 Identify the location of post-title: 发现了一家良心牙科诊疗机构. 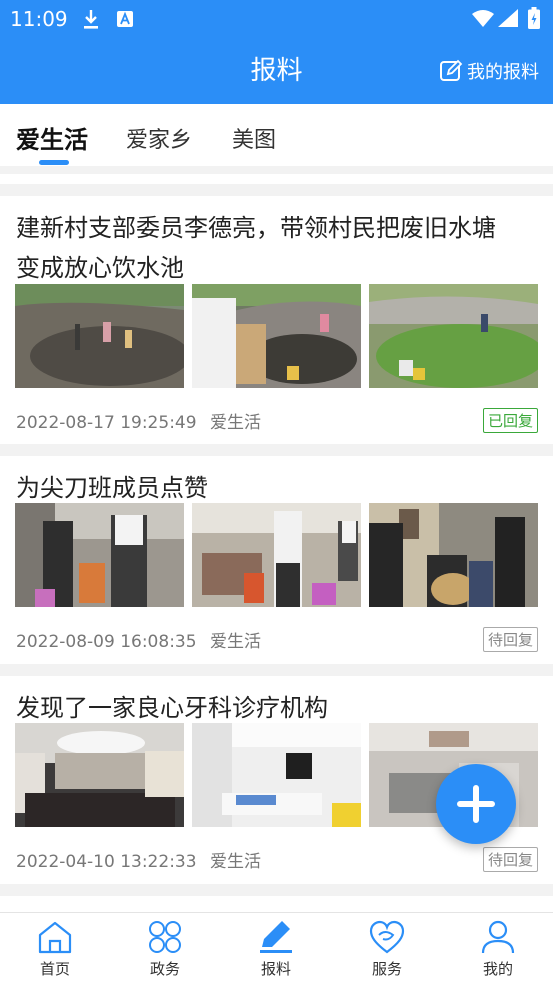
(172, 708).